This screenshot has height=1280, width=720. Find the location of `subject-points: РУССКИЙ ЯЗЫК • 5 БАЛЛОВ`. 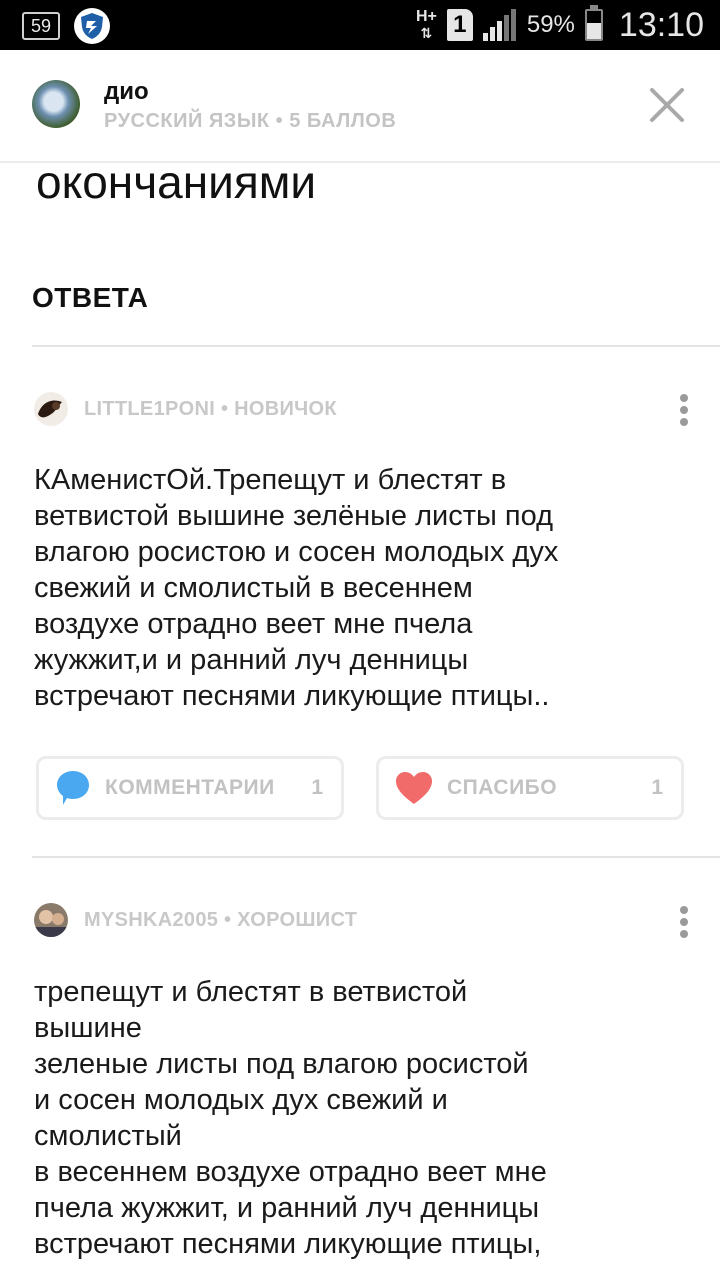

subject-points: РУССКИЙ ЯЗЫК • 5 БАЛЛОВ is located at coordinates (250, 121).